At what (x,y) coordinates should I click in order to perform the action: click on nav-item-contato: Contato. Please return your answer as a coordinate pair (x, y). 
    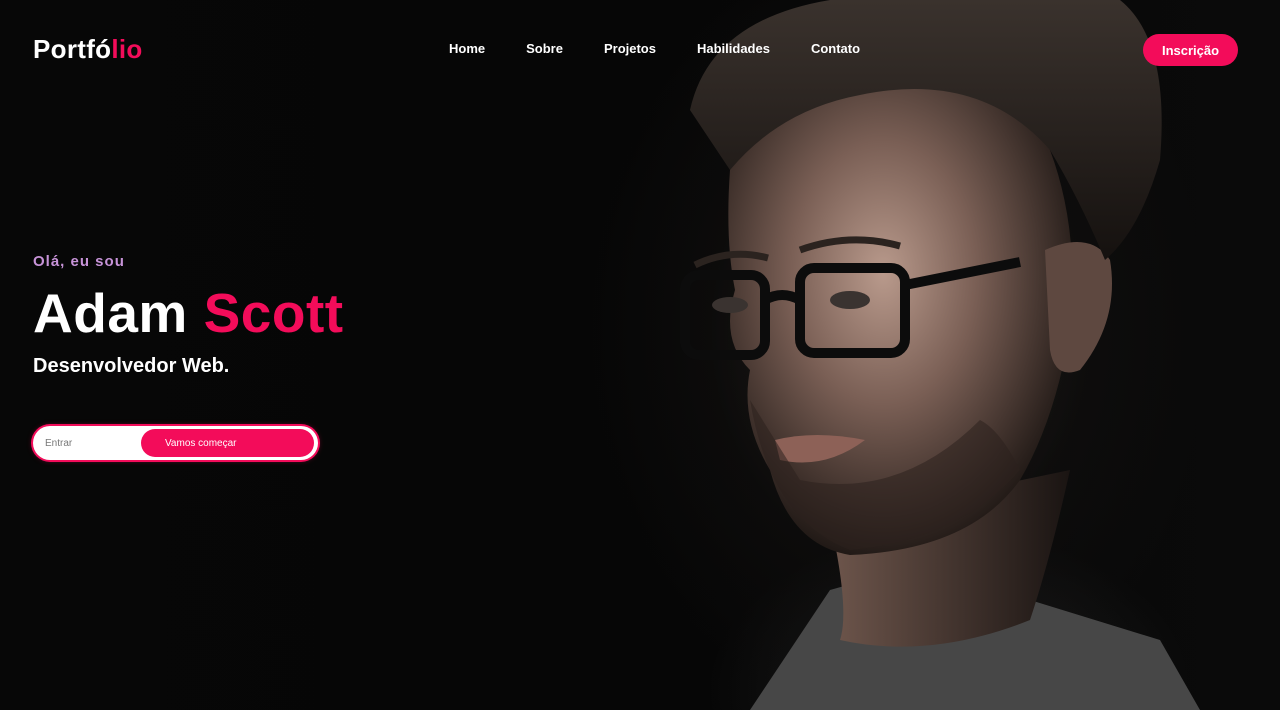
    Looking at the image, I should click on (835, 48).